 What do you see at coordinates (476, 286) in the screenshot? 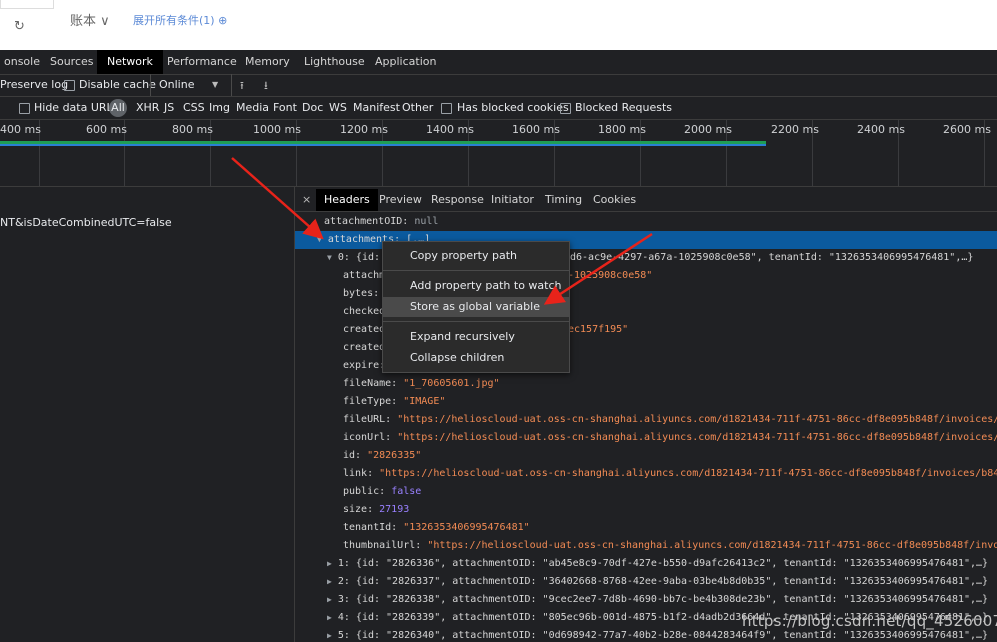
I see `menu-item-add-to-watch: Add property path to watch` at bounding box center [476, 286].